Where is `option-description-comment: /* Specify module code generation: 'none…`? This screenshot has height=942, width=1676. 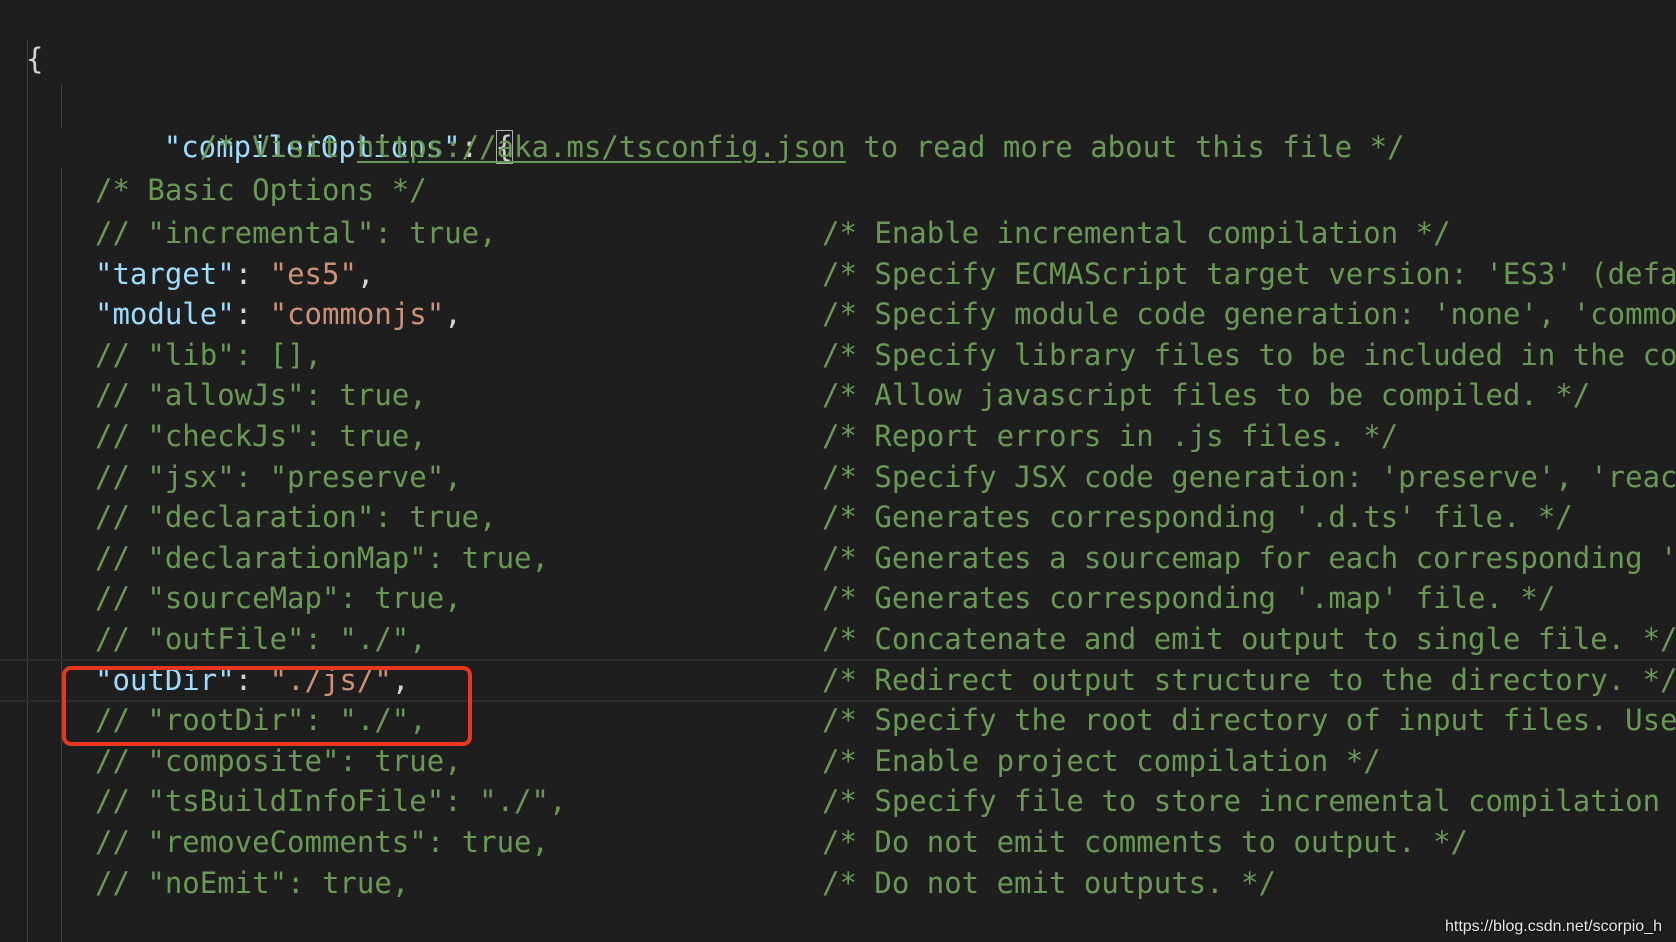 option-description-comment: /* Specify module code generation: 'none… is located at coordinates (1249, 314).